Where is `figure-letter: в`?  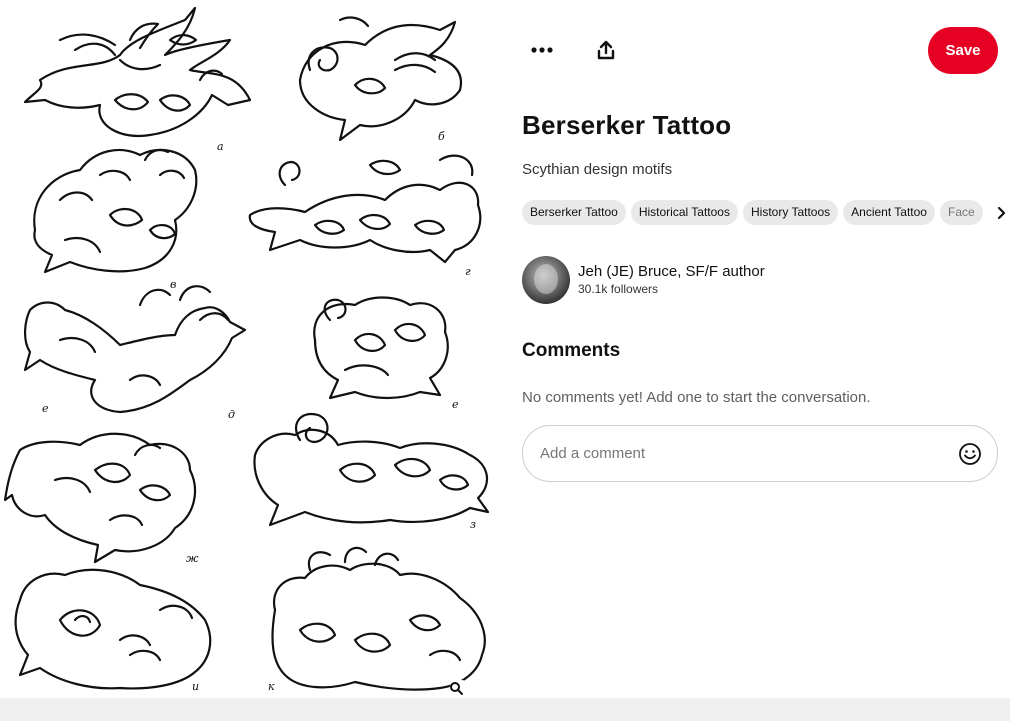 figure-letter: в is located at coordinates (173, 284).